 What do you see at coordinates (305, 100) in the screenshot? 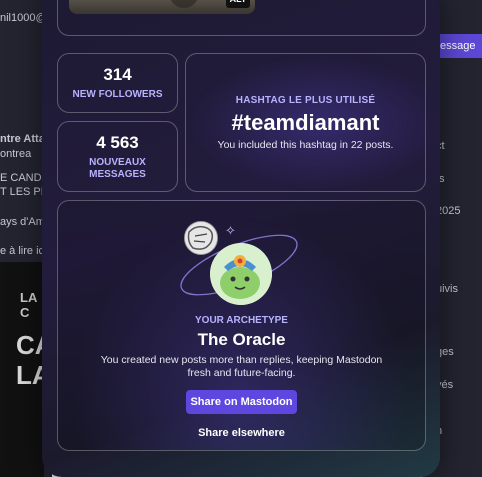
I see `hashtag-eyebrow: HASHTAG LE PLUS UTILISÉ` at bounding box center [305, 100].